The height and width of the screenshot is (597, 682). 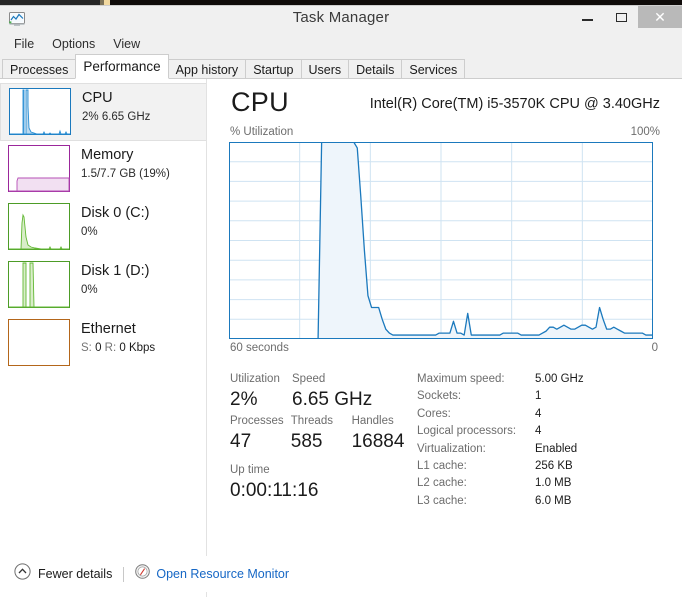 What do you see at coordinates (107, 155) in the screenshot?
I see `sidebar-item-memory-title: Memory` at bounding box center [107, 155].